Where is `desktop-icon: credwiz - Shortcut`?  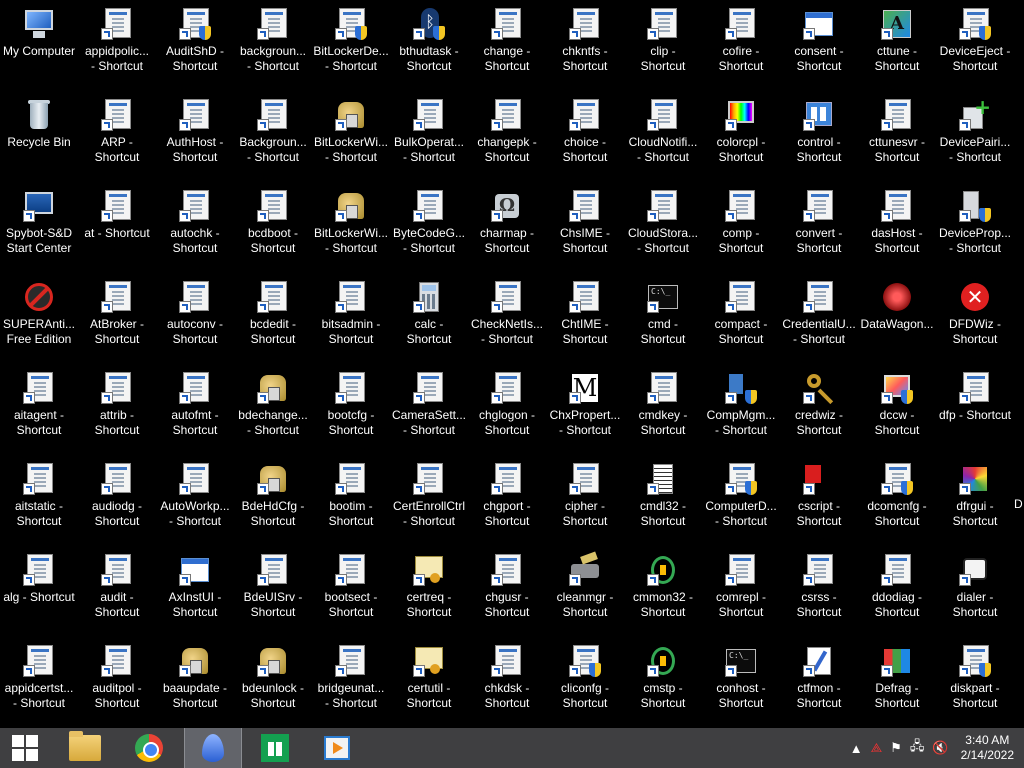 desktop-icon: credwiz - Shortcut is located at coordinates (819, 410).